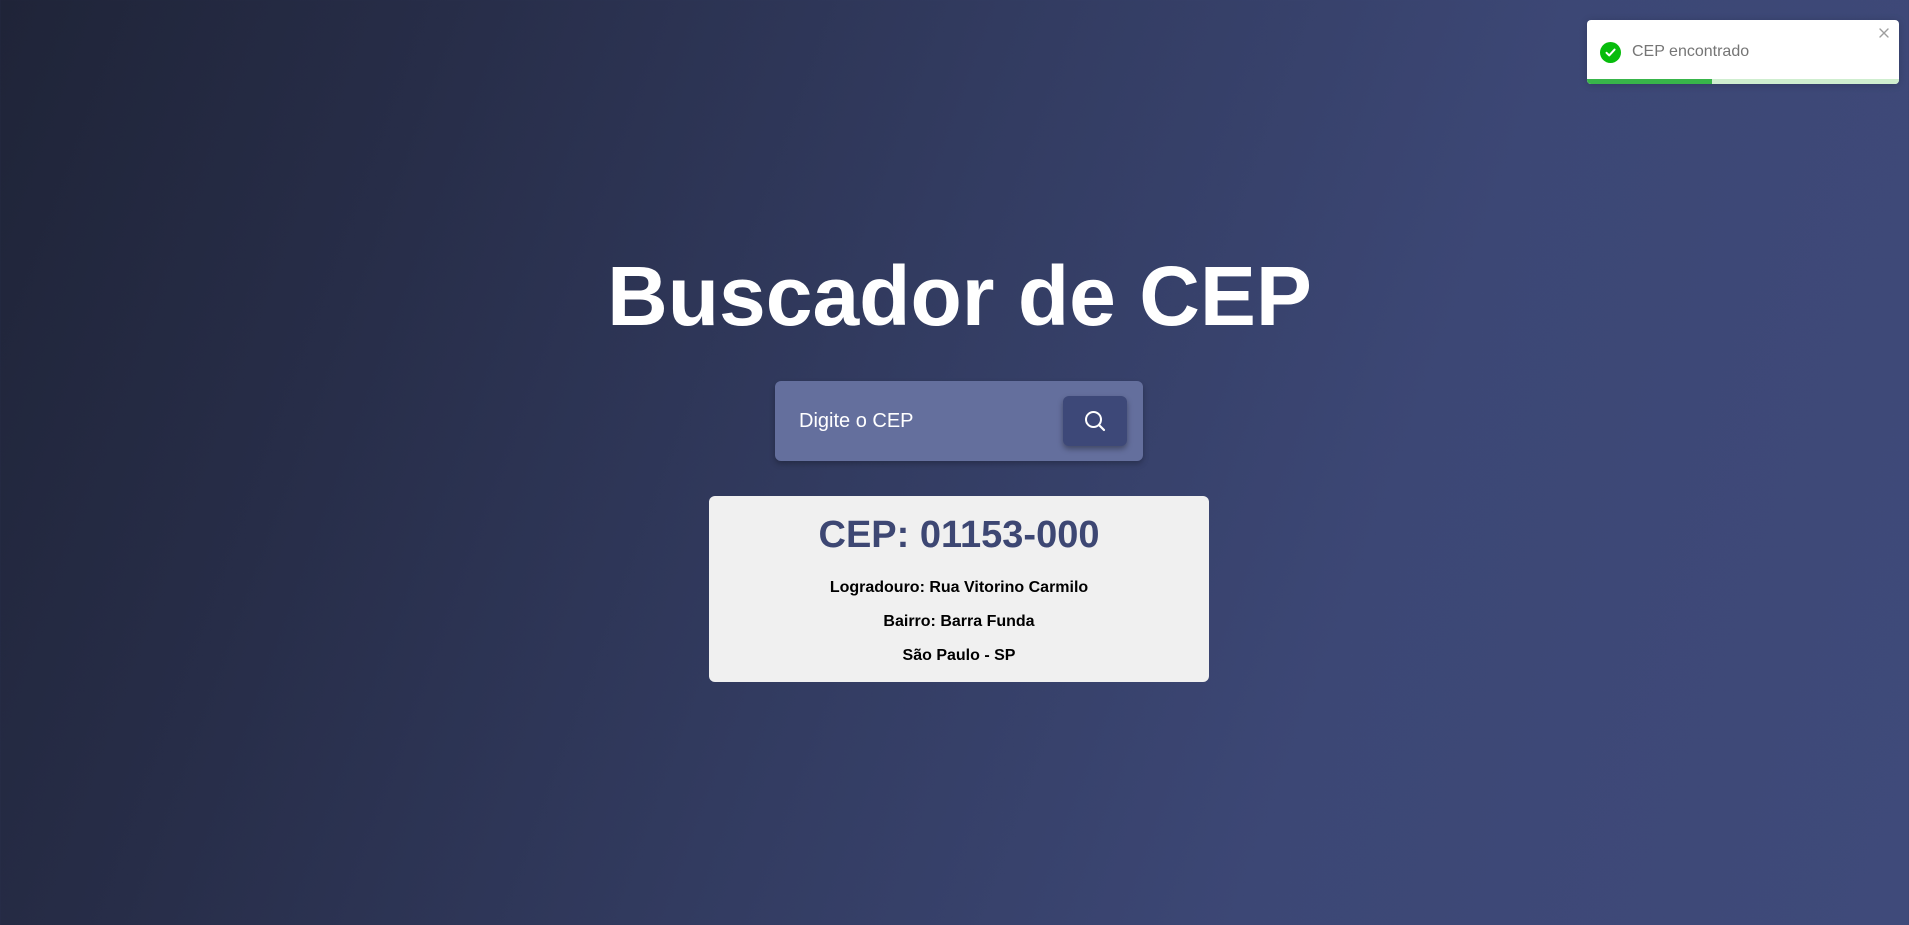 This screenshot has height=925, width=1909. I want to click on search-button, so click(1095, 421).